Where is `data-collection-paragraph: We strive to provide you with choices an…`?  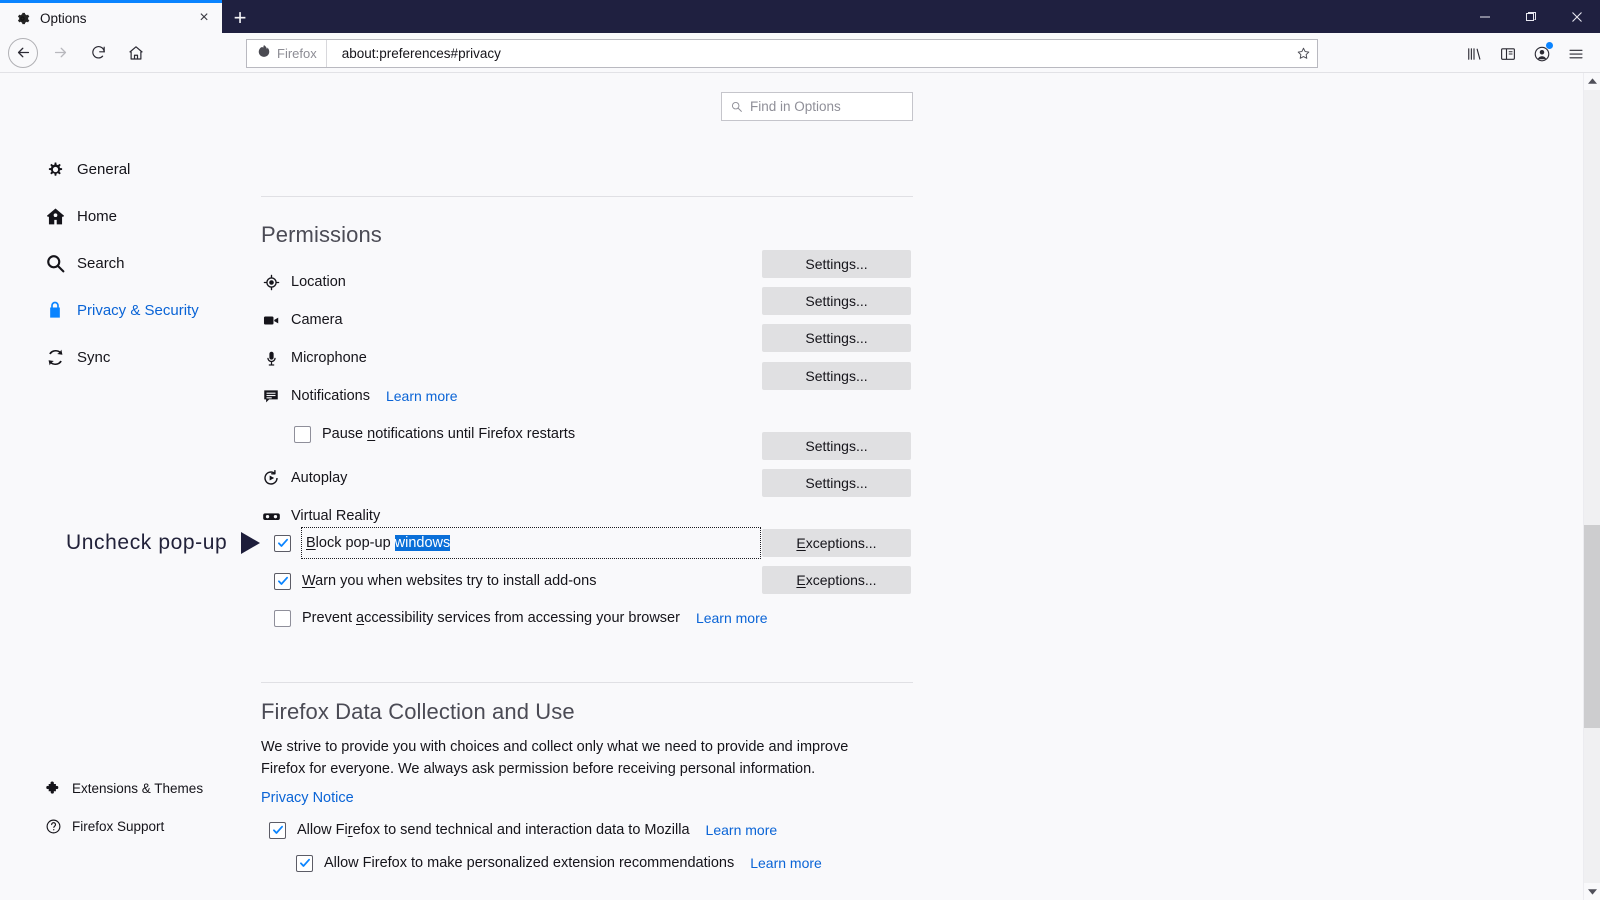
data-collection-paragraph: We strive to provide you with choices an… is located at coordinates (576, 758).